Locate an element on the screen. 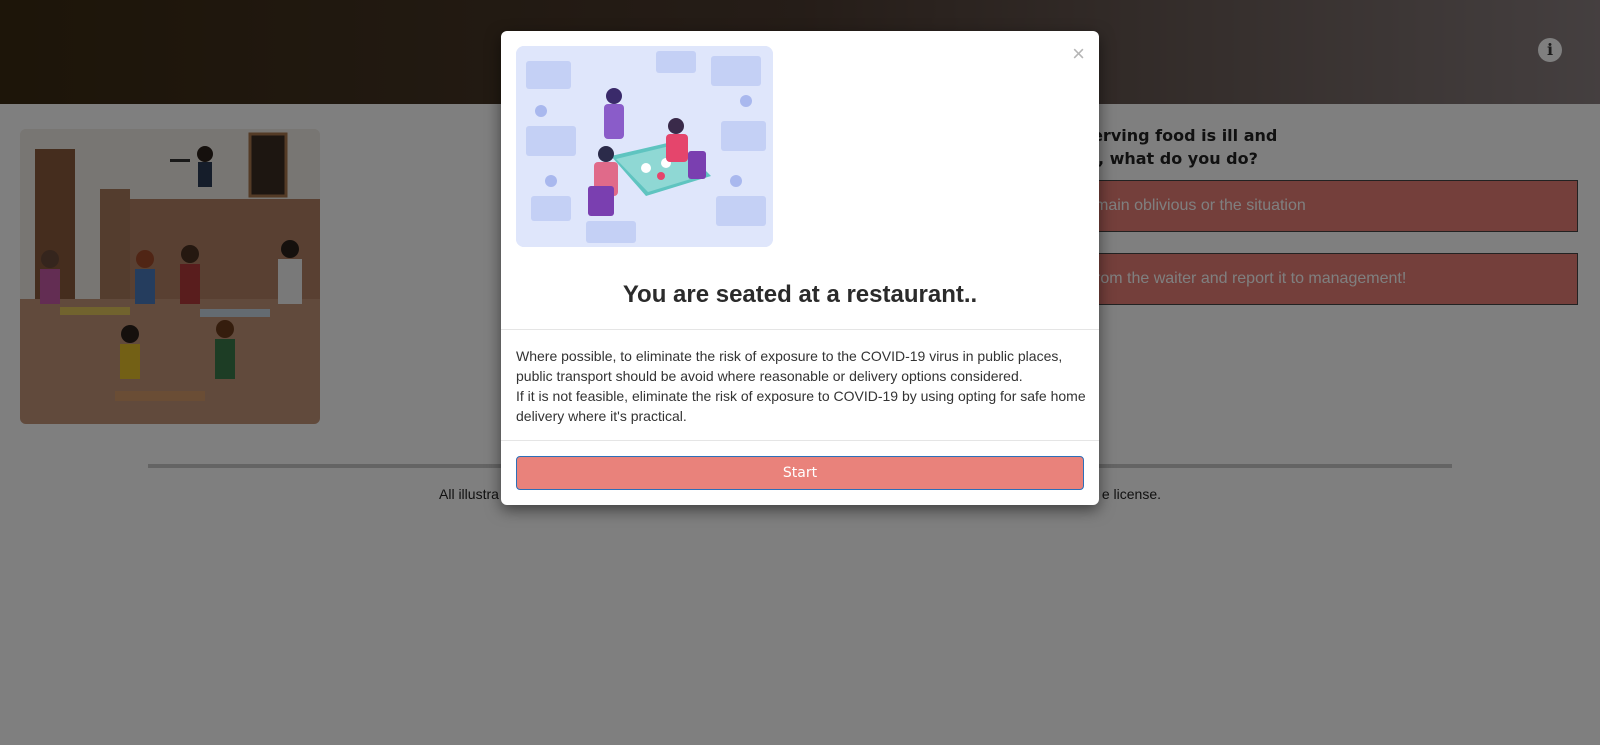 This screenshot has width=1600, height=745. modal-title: You are seated at a restaurant.. is located at coordinates (800, 294).